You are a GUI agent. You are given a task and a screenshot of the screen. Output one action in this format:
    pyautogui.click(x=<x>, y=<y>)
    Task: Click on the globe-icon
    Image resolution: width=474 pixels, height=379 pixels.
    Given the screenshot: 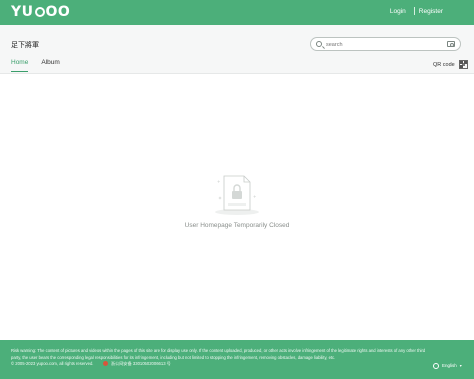 What is the action you would take?
    pyautogui.click(x=436, y=366)
    